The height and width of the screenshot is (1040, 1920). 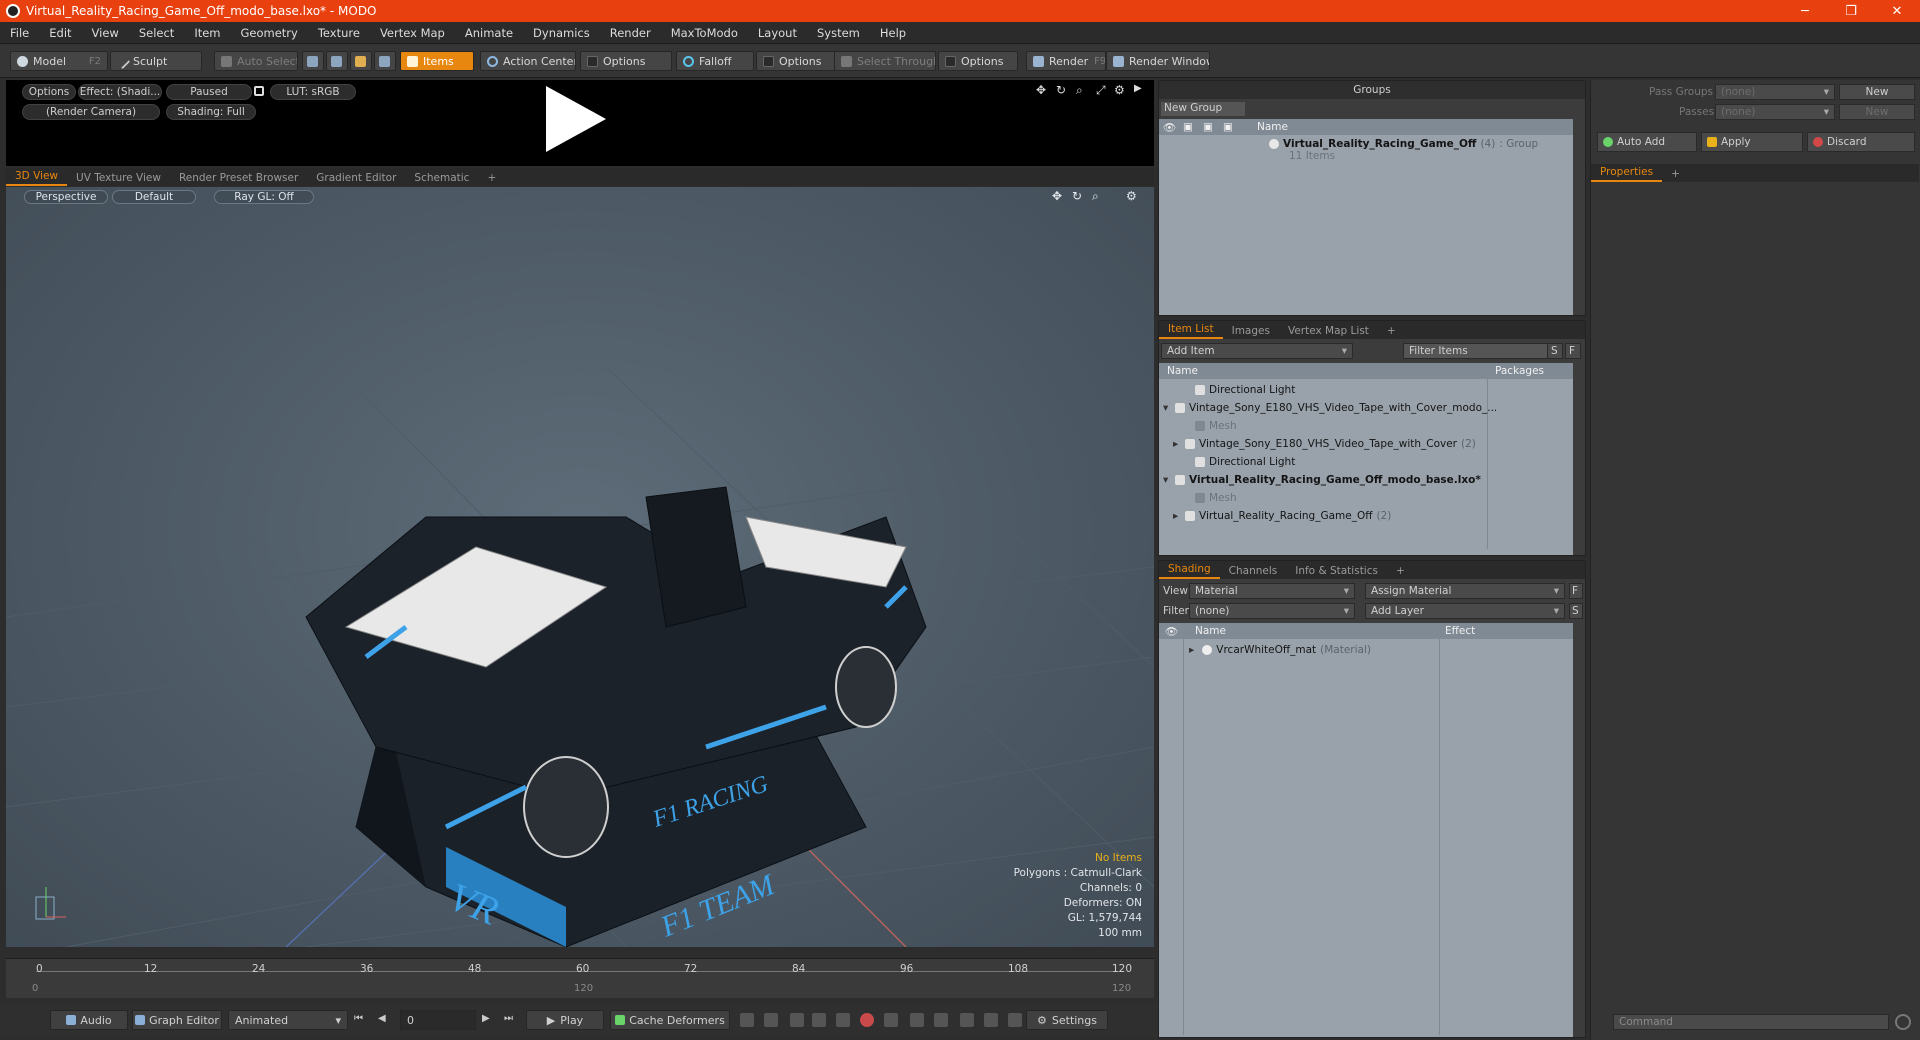 What do you see at coordinates (177, 1020) in the screenshot?
I see `graph-editor-button: Graph Editor` at bounding box center [177, 1020].